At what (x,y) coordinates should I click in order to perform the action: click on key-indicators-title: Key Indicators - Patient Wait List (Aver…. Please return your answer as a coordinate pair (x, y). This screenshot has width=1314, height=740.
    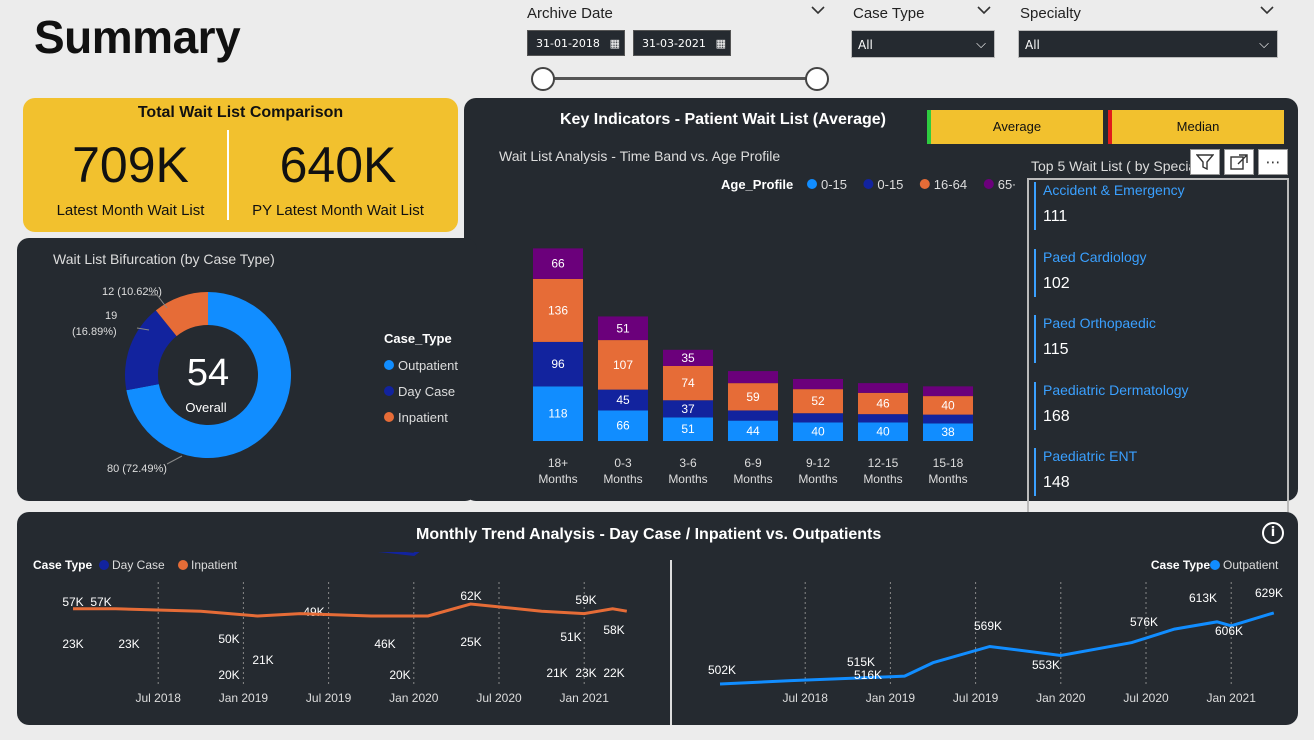
    Looking at the image, I should click on (723, 119).